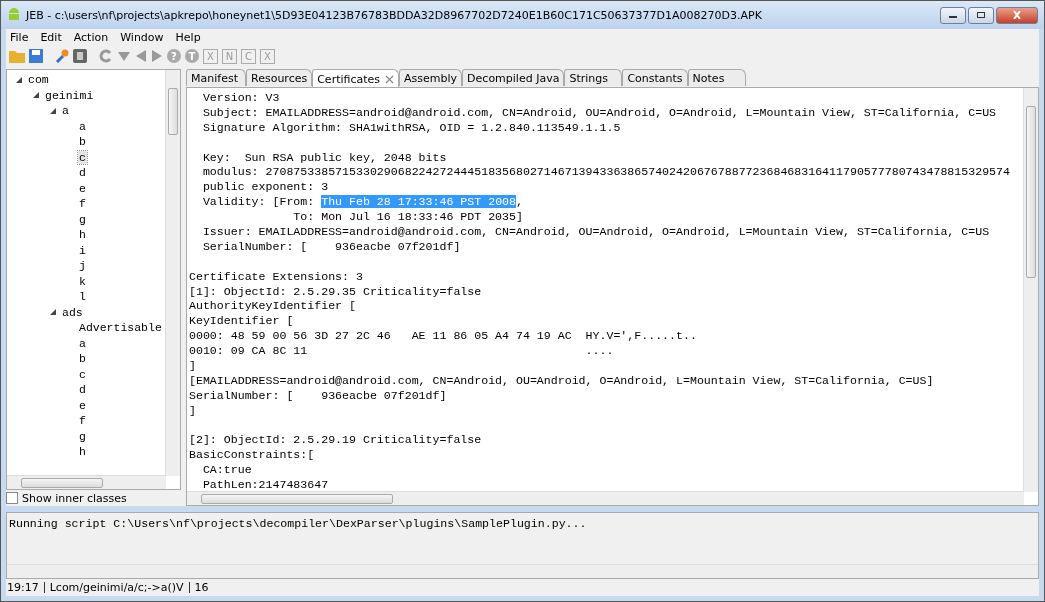 The width and height of the screenshot is (1045, 602). I want to click on tree-item: Advertisable, so click(120, 328).